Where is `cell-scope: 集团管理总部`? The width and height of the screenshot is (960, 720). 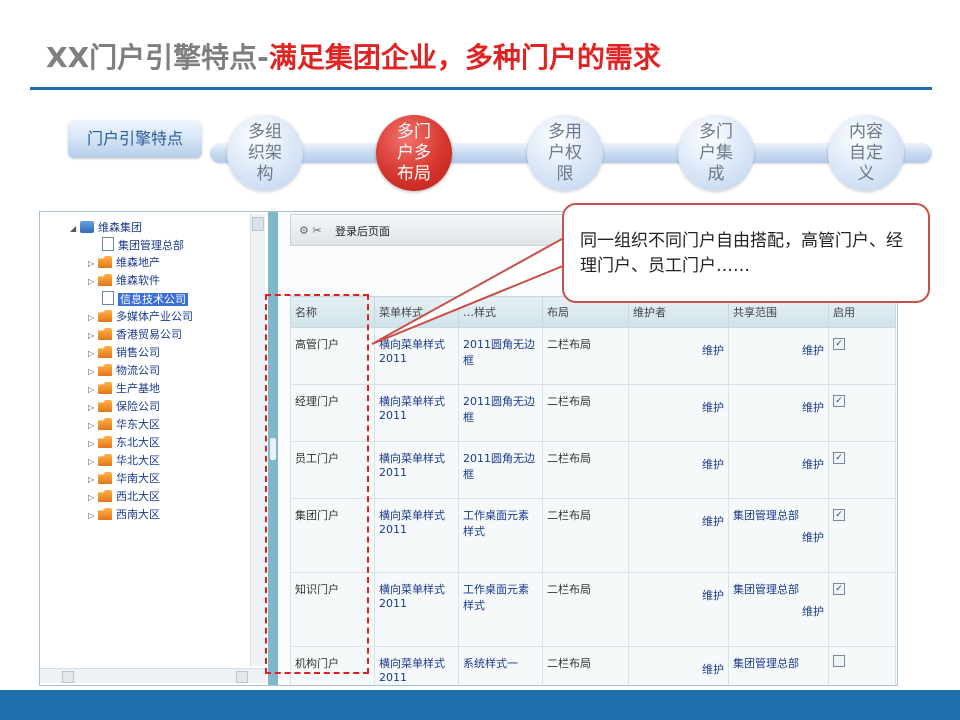 cell-scope: 集团管理总部 is located at coordinates (778, 665).